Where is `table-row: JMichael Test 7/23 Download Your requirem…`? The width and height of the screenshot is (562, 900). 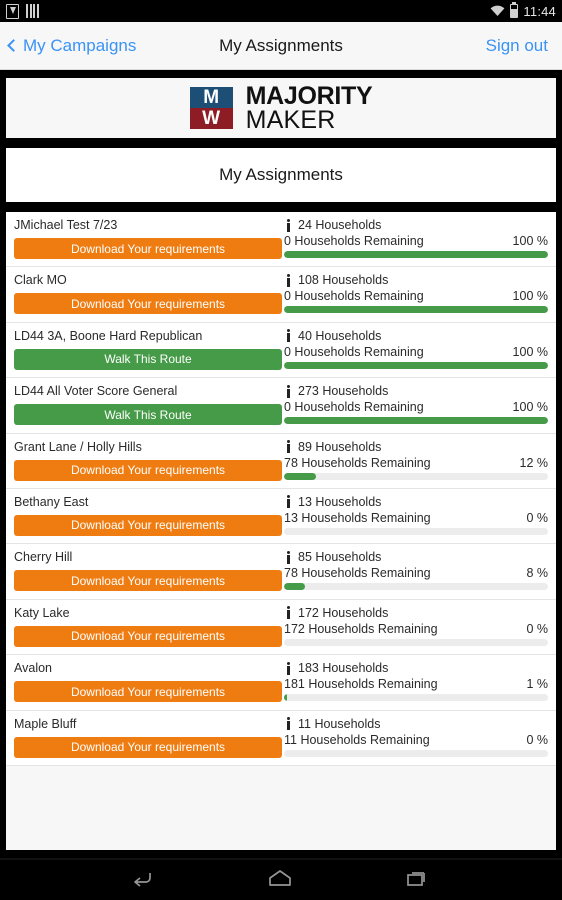 table-row: JMichael Test 7/23 Download Your requirem… is located at coordinates (281, 240).